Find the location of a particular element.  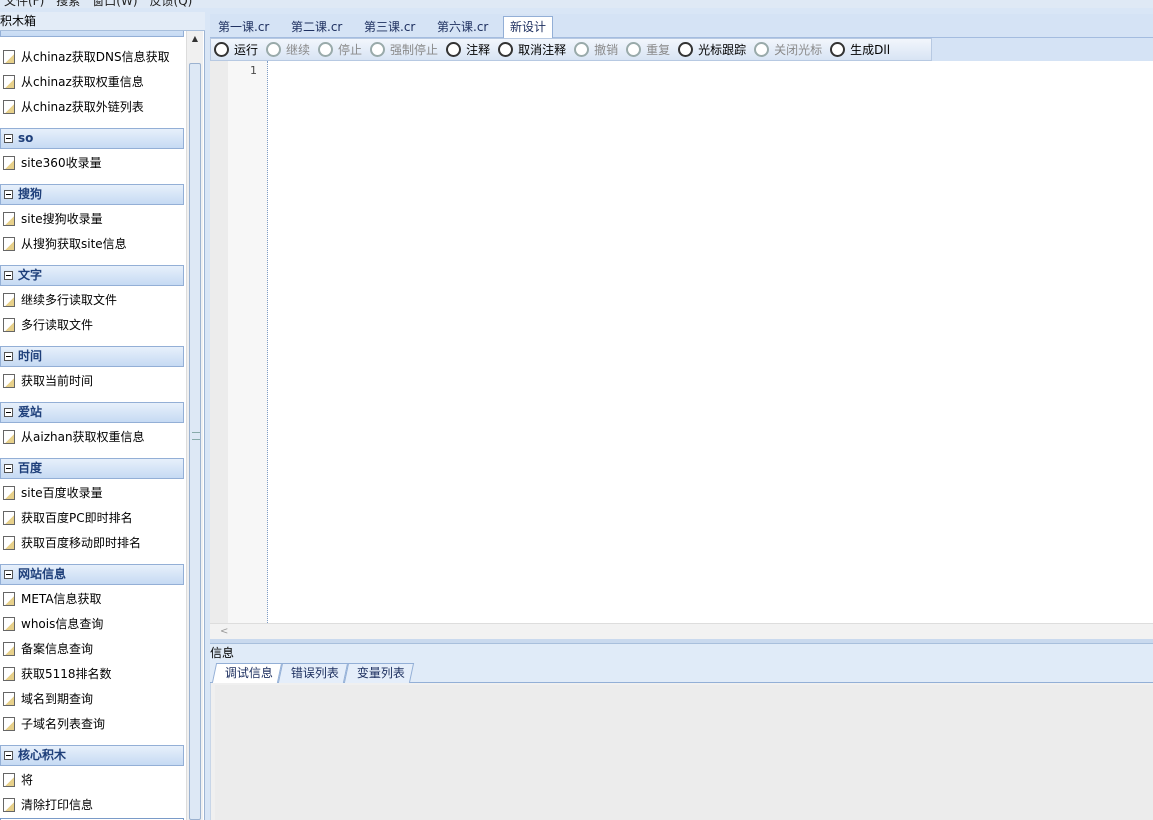

toolbar-button: 关闭光标 is located at coordinates (788, 49).